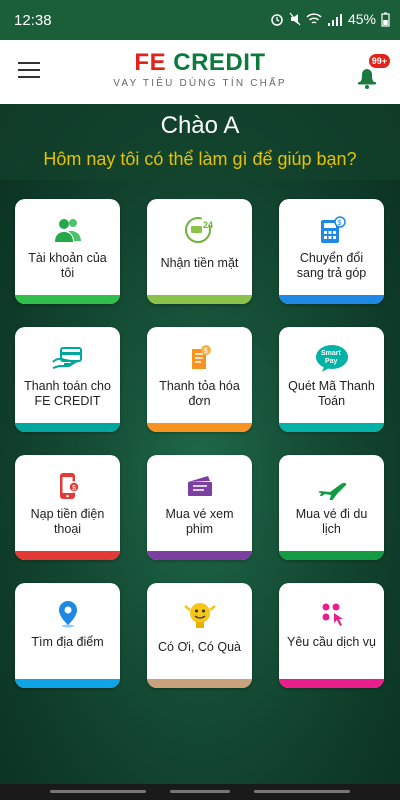  What do you see at coordinates (331, 491) in the screenshot?
I see `airplane-icon` at bounding box center [331, 491].